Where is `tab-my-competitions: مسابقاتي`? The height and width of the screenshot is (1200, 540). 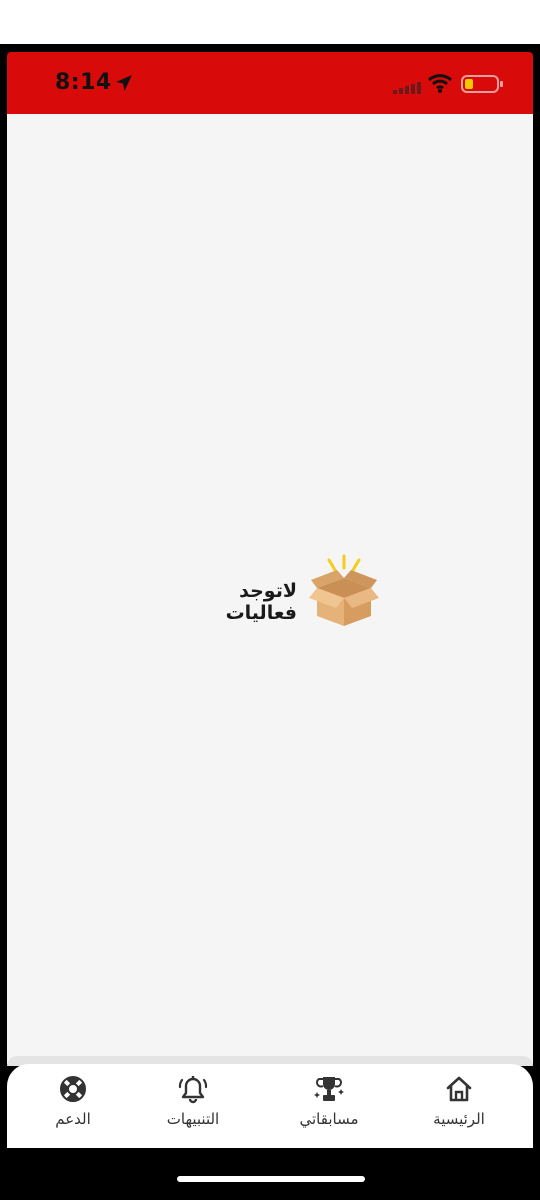 tab-my-competitions: مسابقاتي is located at coordinates (329, 1109).